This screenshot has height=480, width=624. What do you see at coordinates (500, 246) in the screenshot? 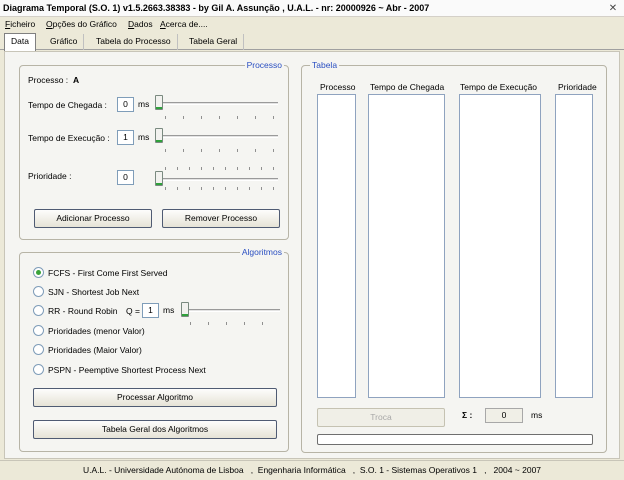
I see `execucao-list` at bounding box center [500, 246].